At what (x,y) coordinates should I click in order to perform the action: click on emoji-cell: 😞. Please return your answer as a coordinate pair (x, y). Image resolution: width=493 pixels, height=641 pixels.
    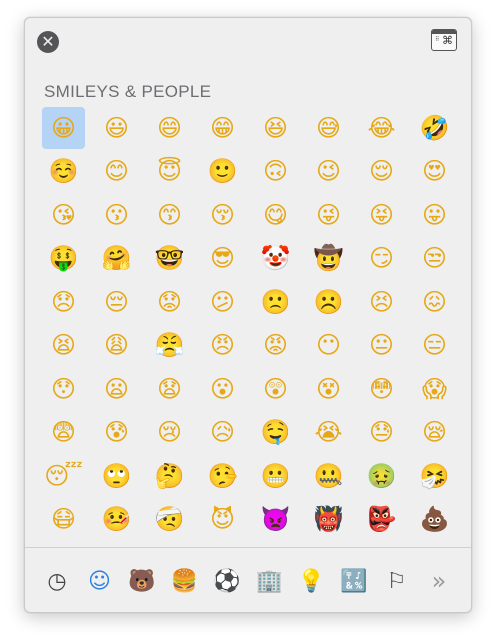
    Looking at the image, I should click on (63, 302).